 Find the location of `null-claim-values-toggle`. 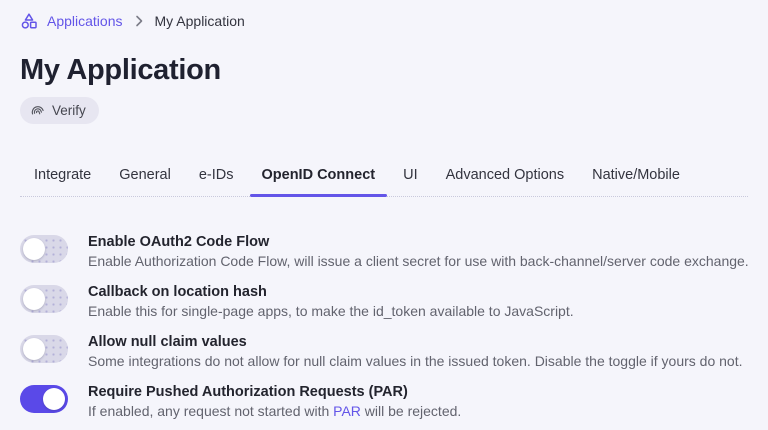

null-claim-values-toggle is located at coordinates (44, 349).